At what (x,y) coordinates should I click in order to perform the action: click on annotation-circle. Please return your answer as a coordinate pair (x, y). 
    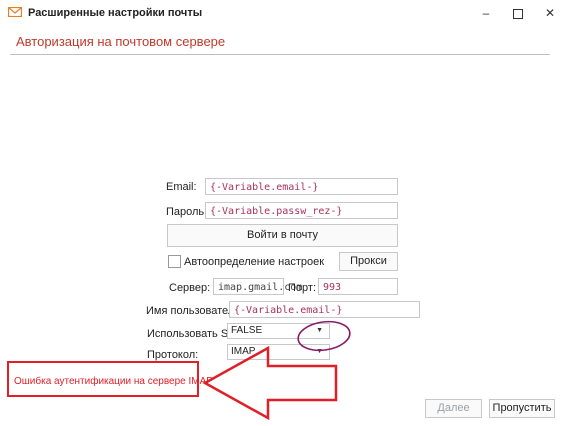
    Looking at the image, I should click on (324, 336).